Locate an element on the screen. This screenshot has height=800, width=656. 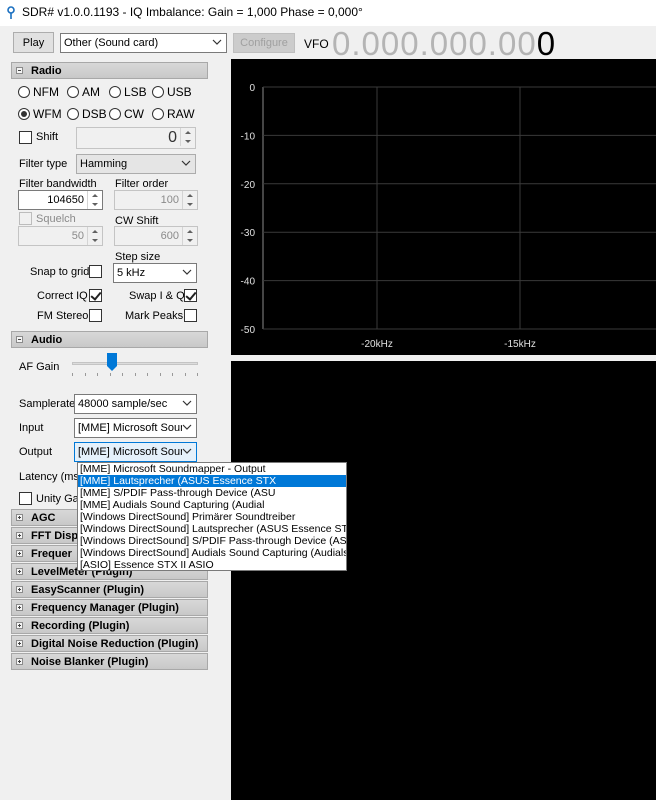
squelch-checkbox is located at coordinates (25, 218).